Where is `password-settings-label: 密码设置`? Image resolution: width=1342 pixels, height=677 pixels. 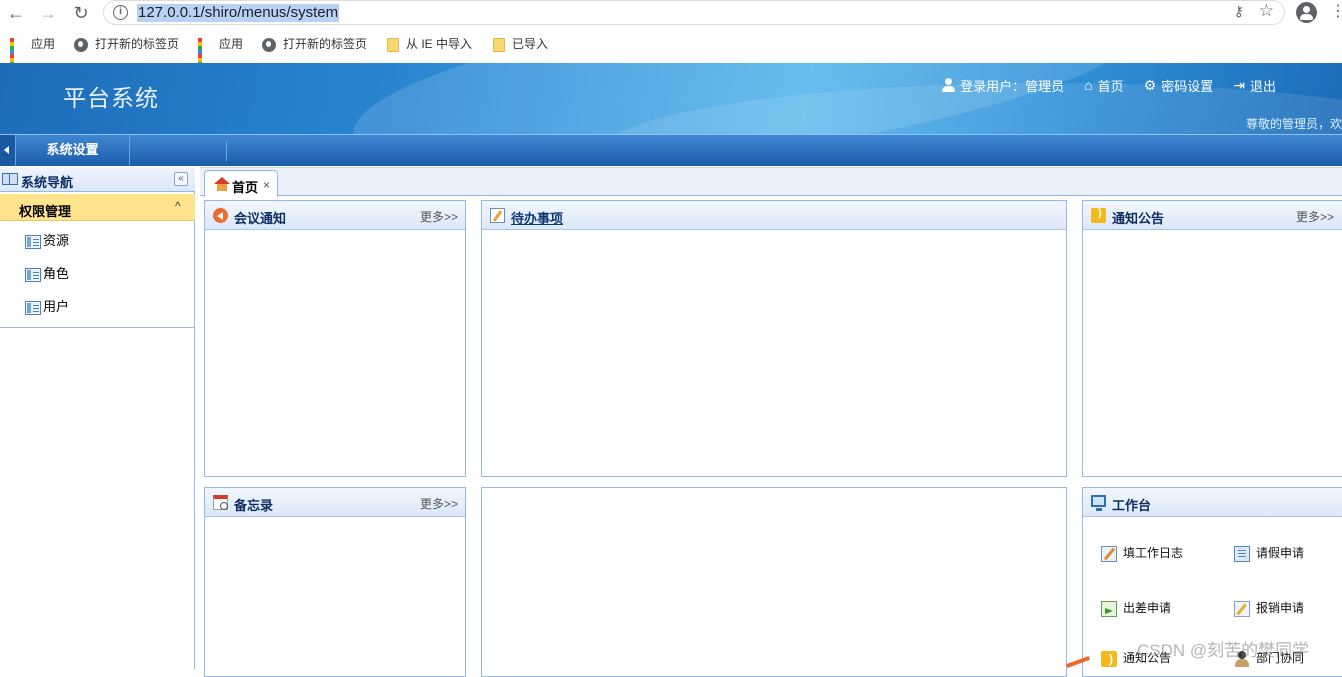 password-settings-label: 密码设置 is located at coordinates (1187, 86).